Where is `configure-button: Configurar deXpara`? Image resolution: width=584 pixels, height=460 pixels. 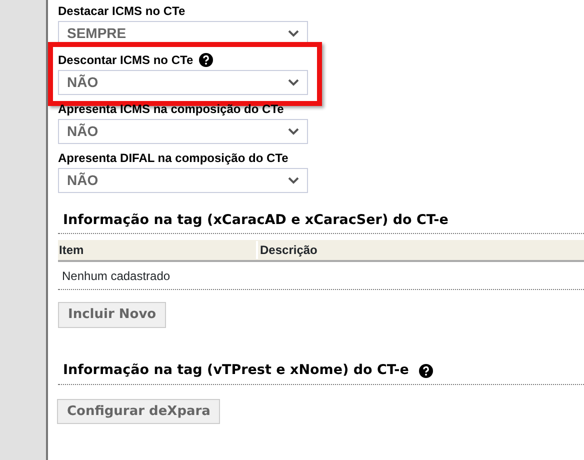
configure-button: Configurar deXpara is located at coordinates (138, 411).